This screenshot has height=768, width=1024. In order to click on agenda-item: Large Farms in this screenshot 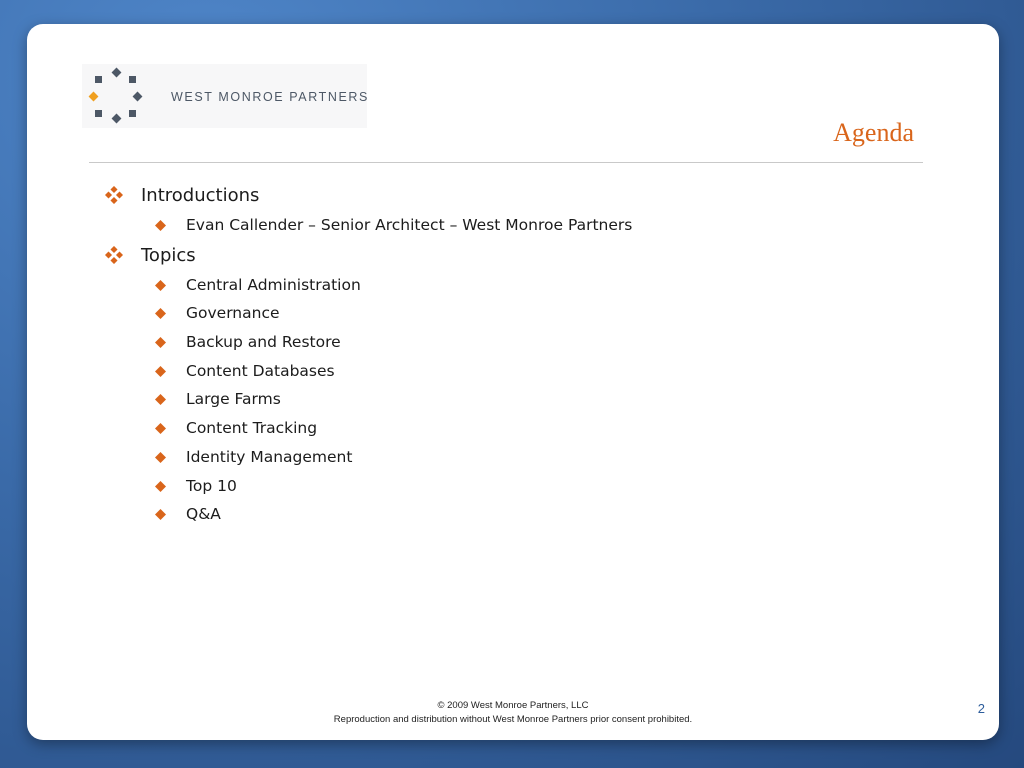, I will do `click(515, 399)`.